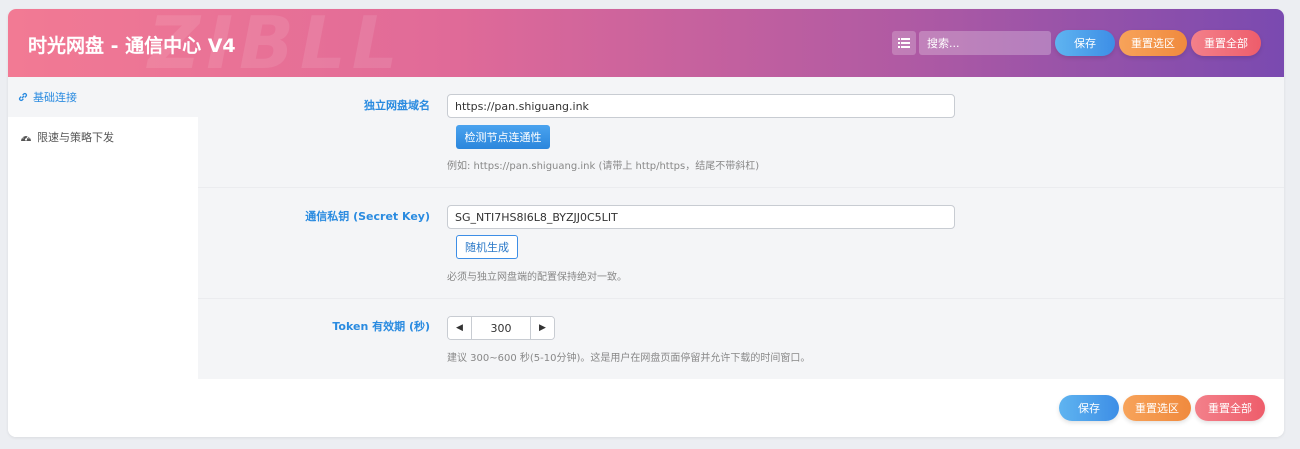  Describe the element at coordinates (985, 43) in the screenshot. I see `search-input` at that location.